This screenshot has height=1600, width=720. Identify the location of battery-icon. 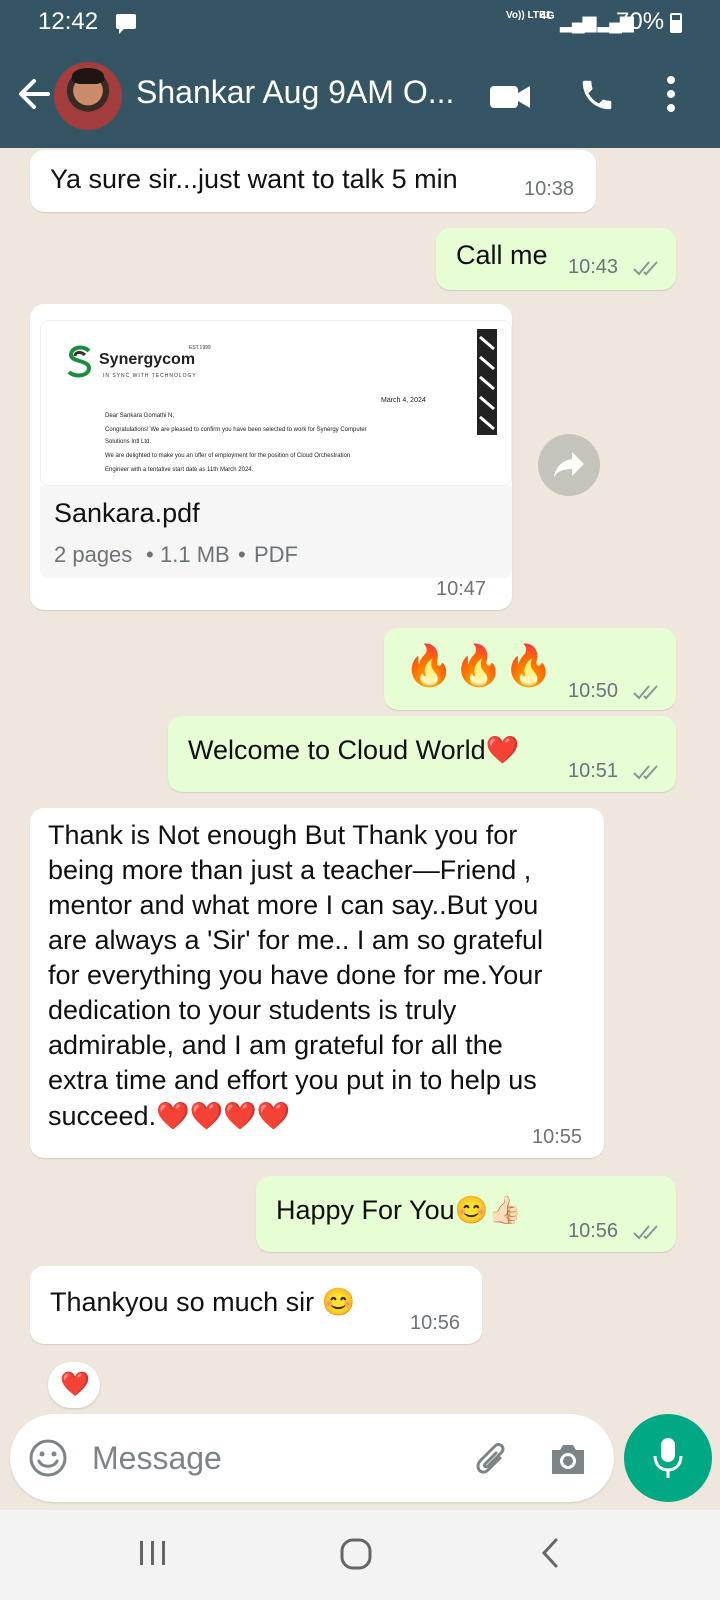
(676, 23).